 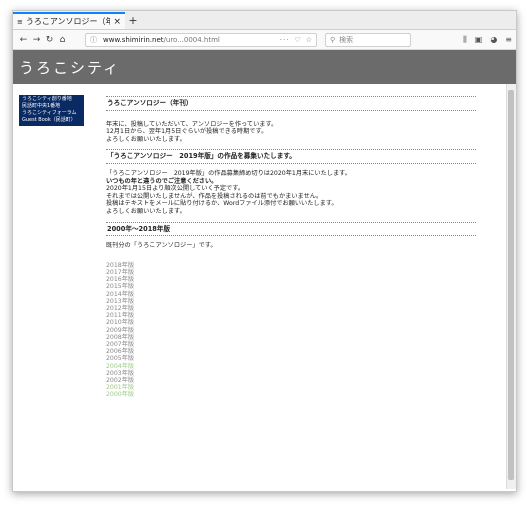 What do you see at coordinates (291, 265) in the screenshot?
I see `year-link: 2018年版` at bounding box center [291, 265].